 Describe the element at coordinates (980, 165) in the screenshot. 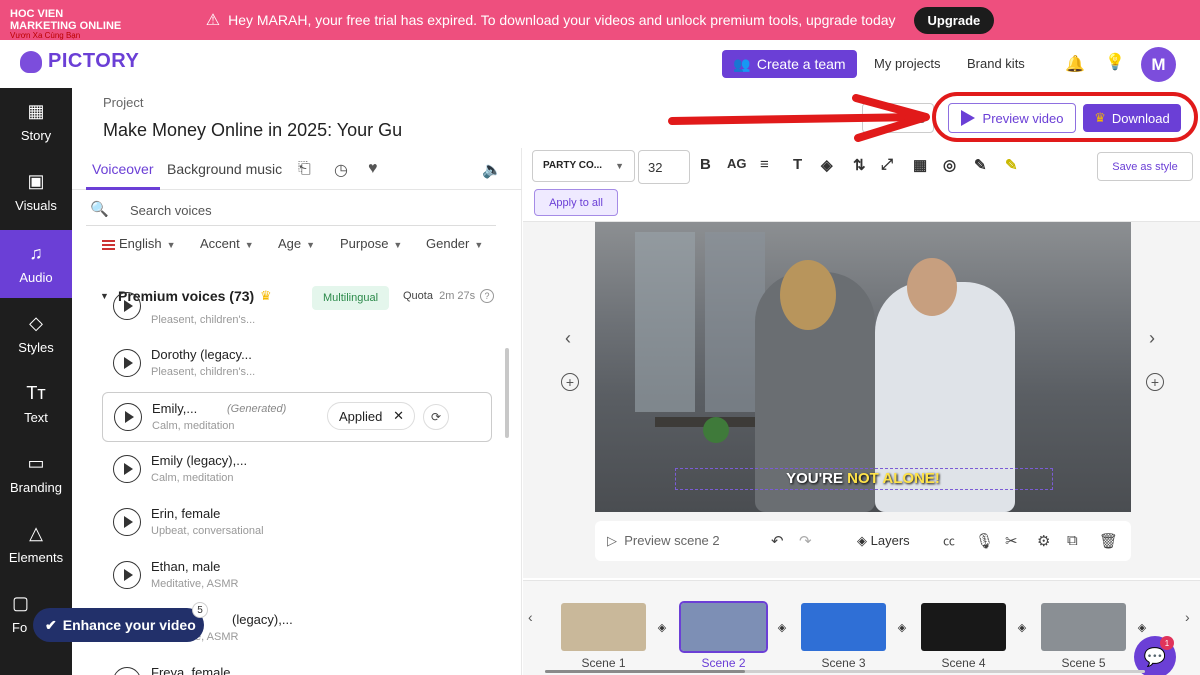

I see `highlight-icon: ✎` at that location.